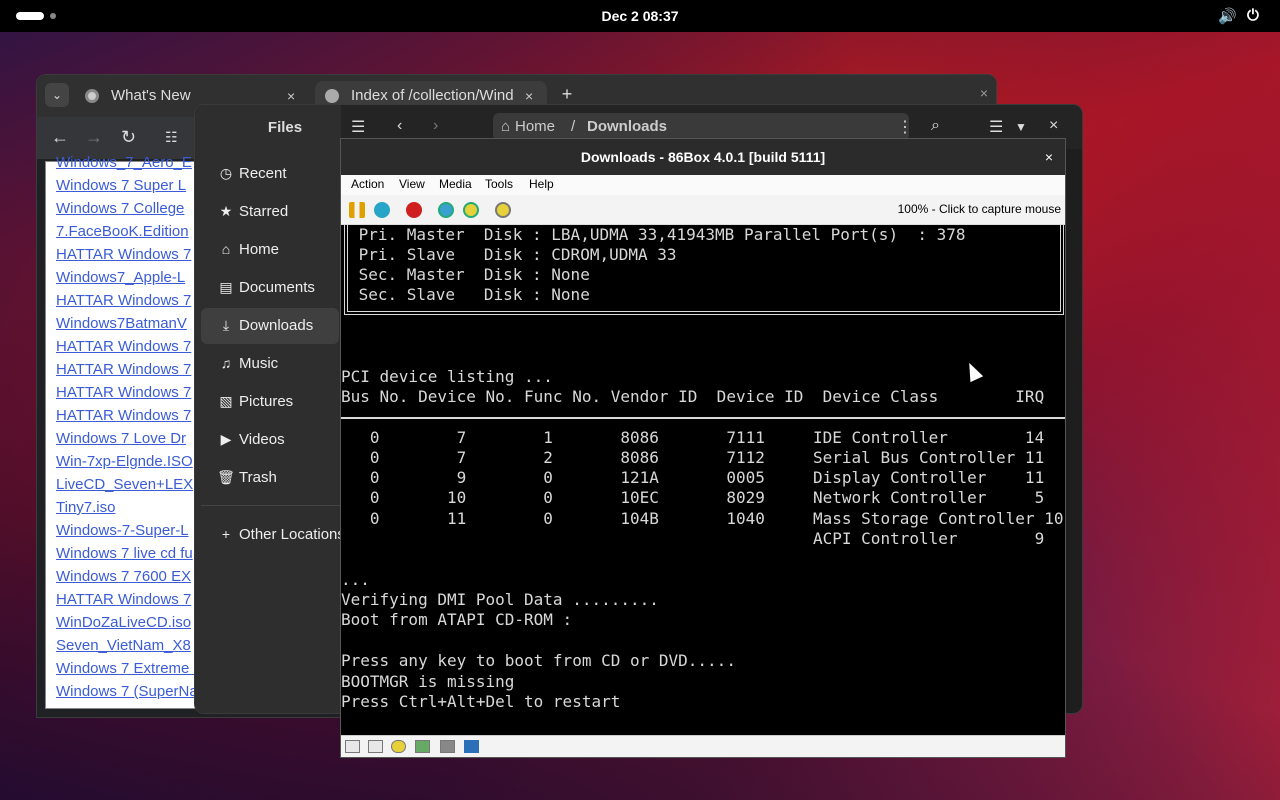 The height and width of the screenshot is (800, 1280). Describe the element at coordinates (60, 137) in the screenshot. I see `back-icon: ←` at that location.